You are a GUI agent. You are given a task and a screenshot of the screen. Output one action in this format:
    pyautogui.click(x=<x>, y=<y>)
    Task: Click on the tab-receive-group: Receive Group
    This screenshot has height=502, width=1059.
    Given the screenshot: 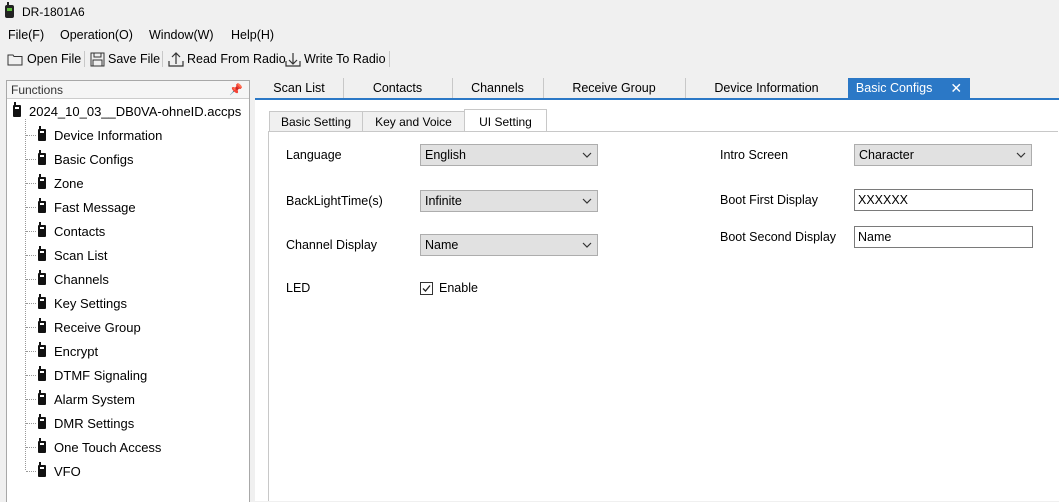 What is the action you would take?
    pyautogui.click(x=614, y=88)
    